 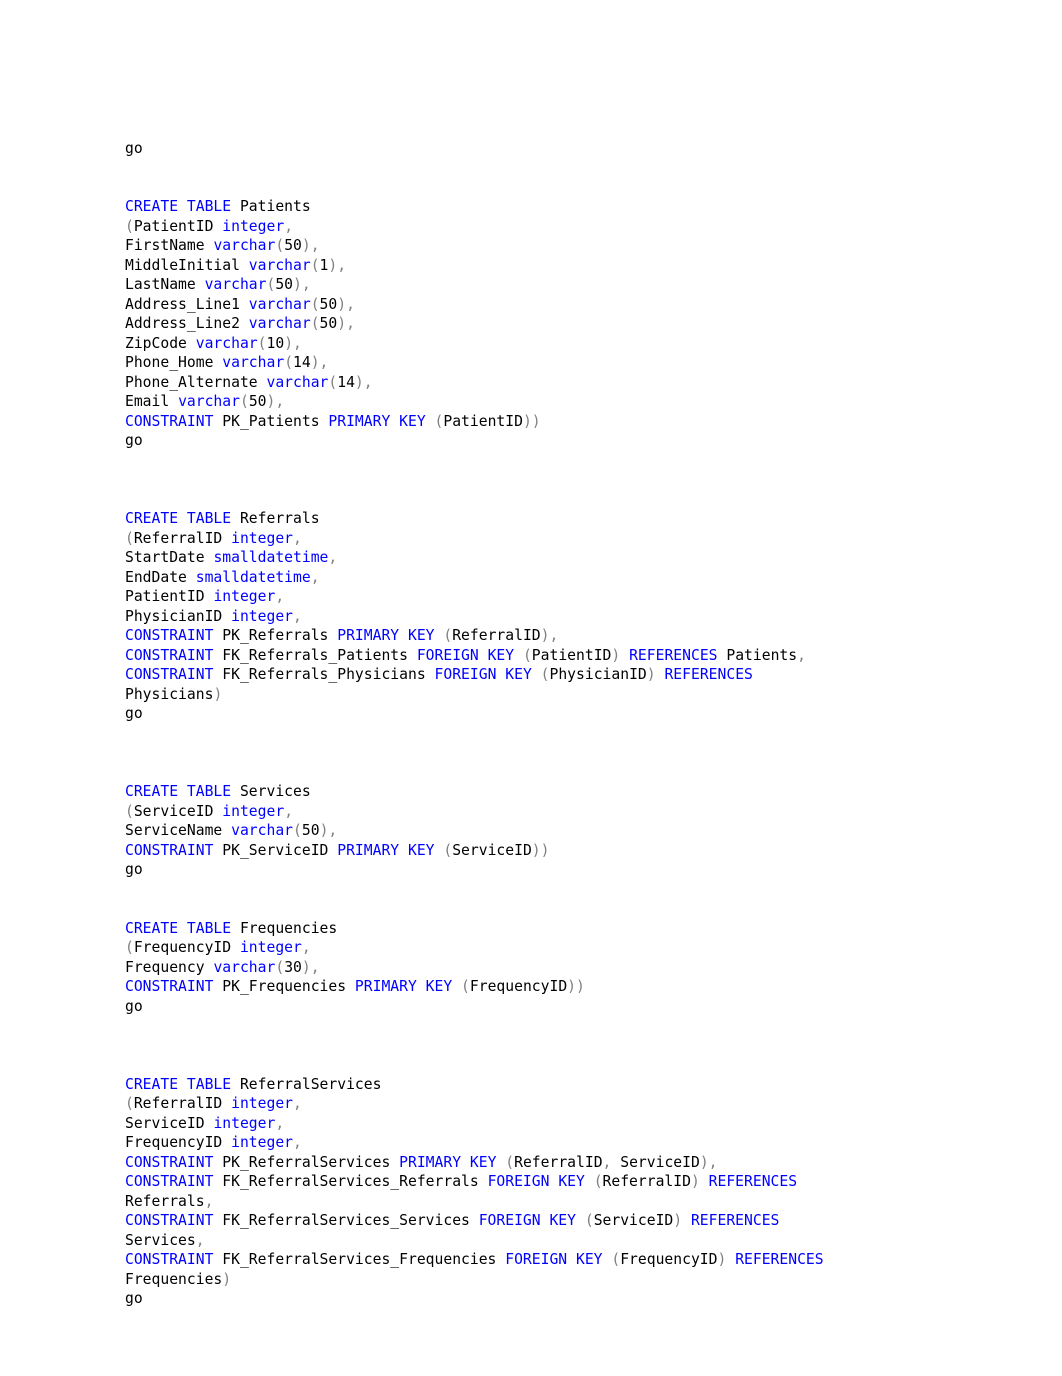 What do you see at coordinates (575, 324) in the screenshot?
I see `code-line: Address_Line2 varchar(50),` at bounding box center [575, 324].